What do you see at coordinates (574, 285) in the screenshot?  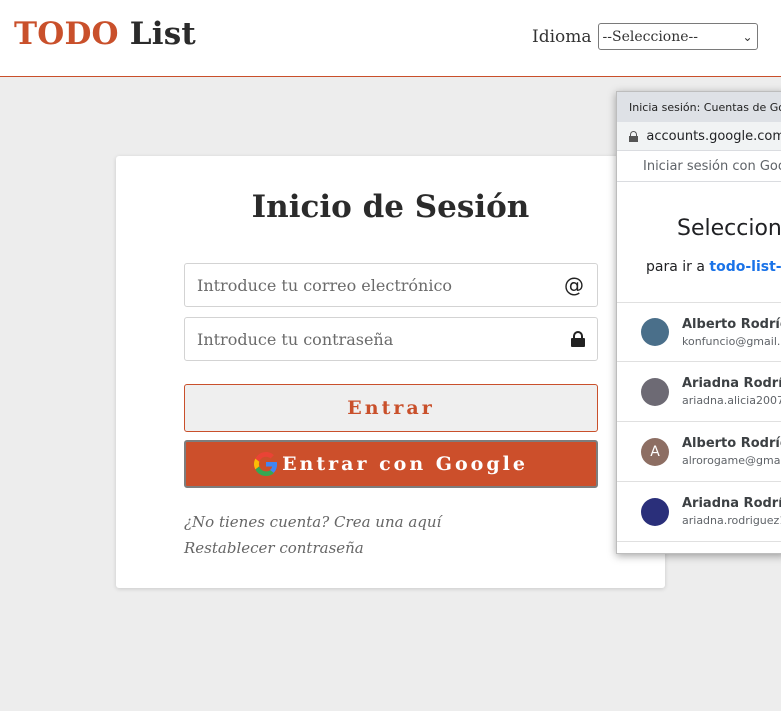 I see `at-sign-icon: @` at bounding box center [574, 285].